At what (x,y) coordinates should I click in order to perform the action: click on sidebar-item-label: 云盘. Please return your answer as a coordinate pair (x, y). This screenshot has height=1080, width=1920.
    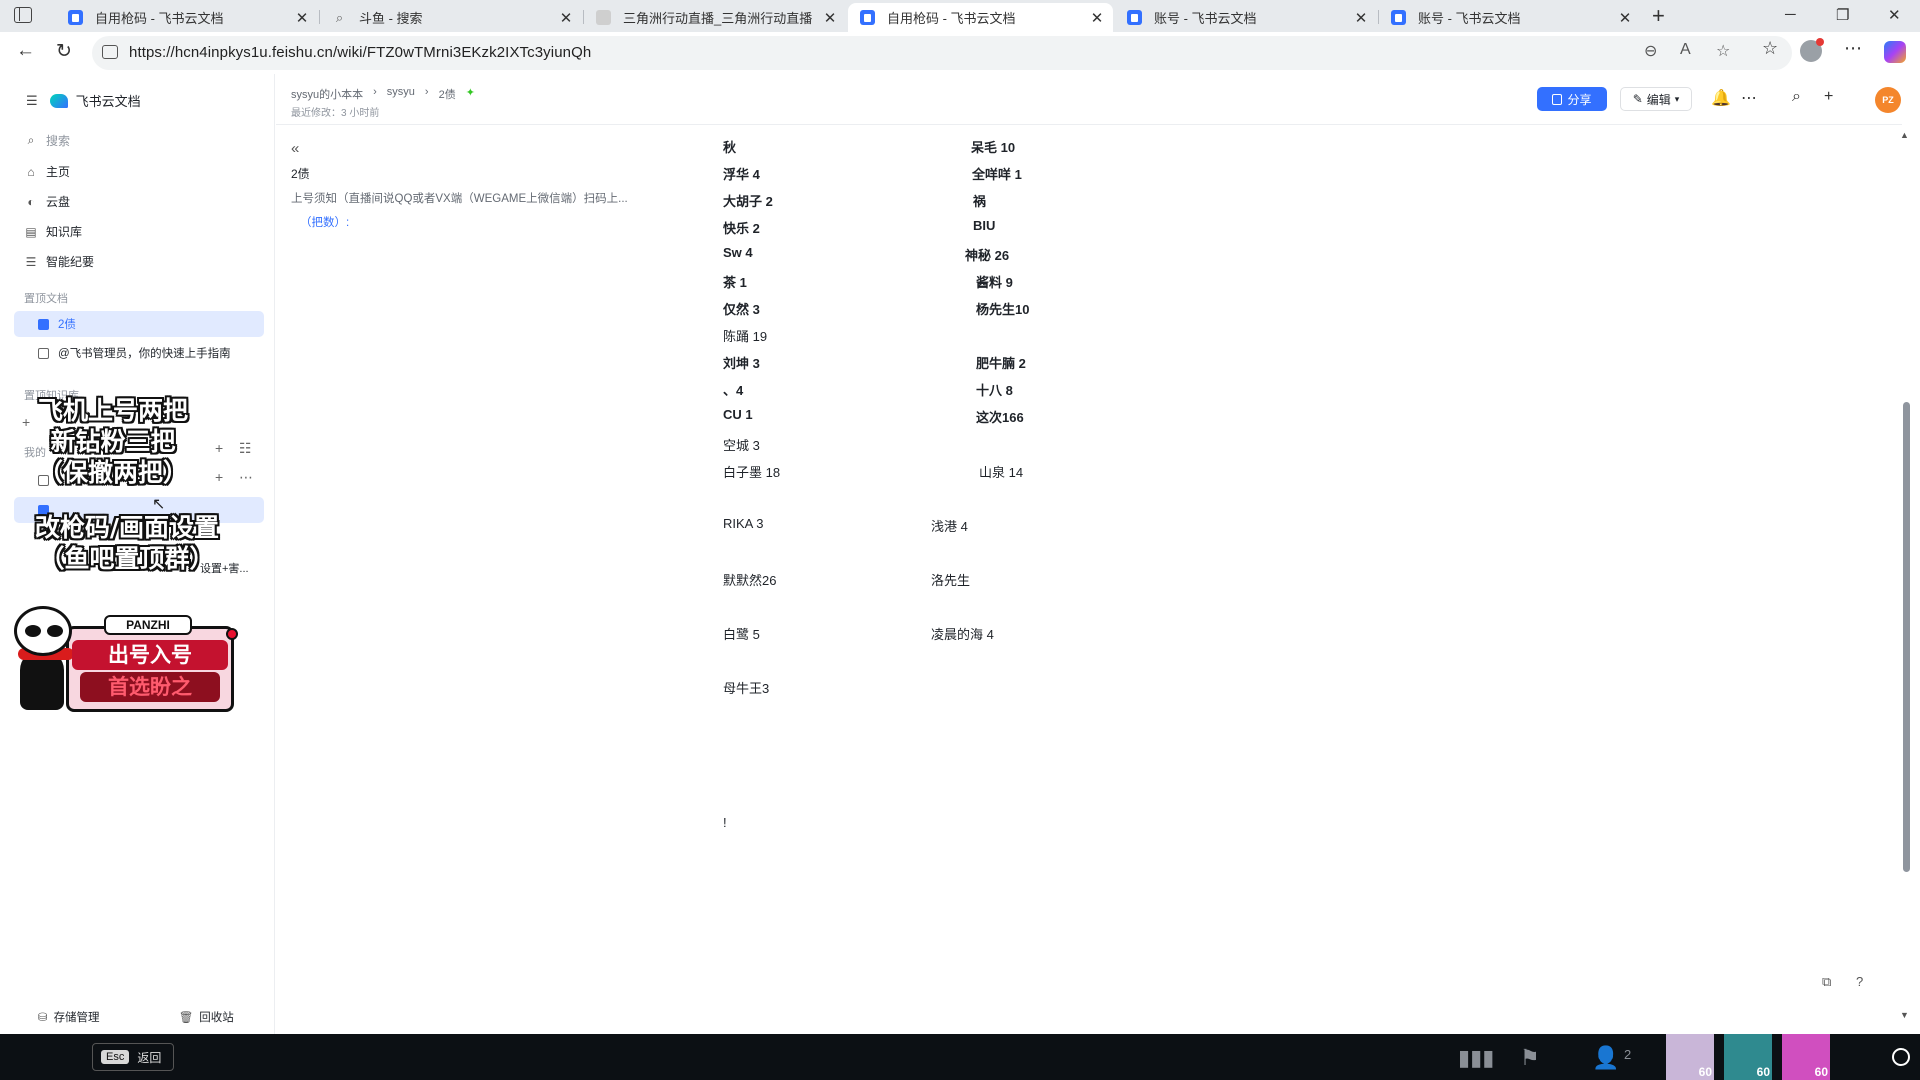
    Looking at the image, I should click on (58, 202).